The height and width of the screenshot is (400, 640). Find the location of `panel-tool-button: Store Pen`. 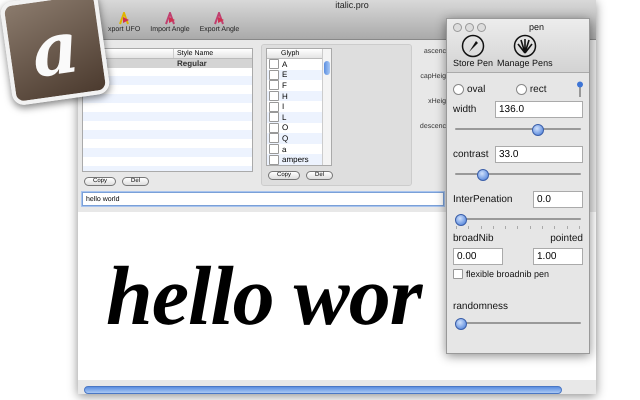

panel-tool-button: Store Pen is located at coordinates (473, 51).